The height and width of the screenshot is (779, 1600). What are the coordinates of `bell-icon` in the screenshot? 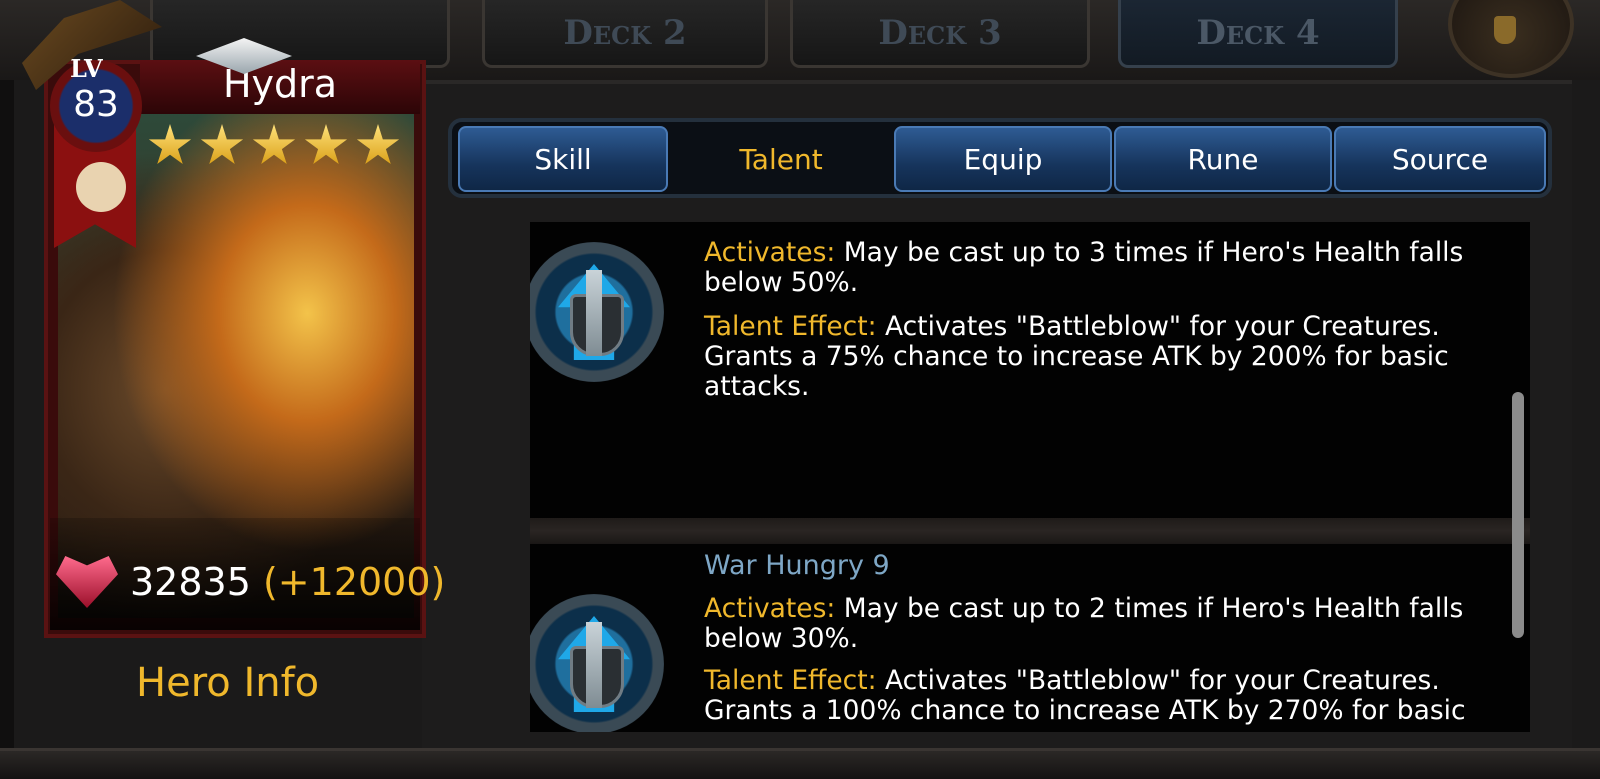 It's located at (1505, 30).